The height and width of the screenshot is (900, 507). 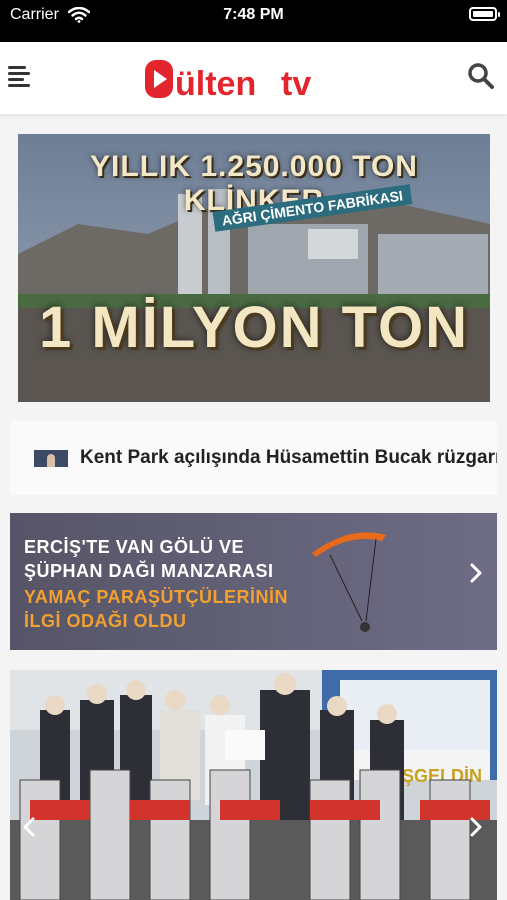 What do you see at coordinates (484, 14) in the screenshot?
I see `battery-icon` at bounding box center [484, 14].